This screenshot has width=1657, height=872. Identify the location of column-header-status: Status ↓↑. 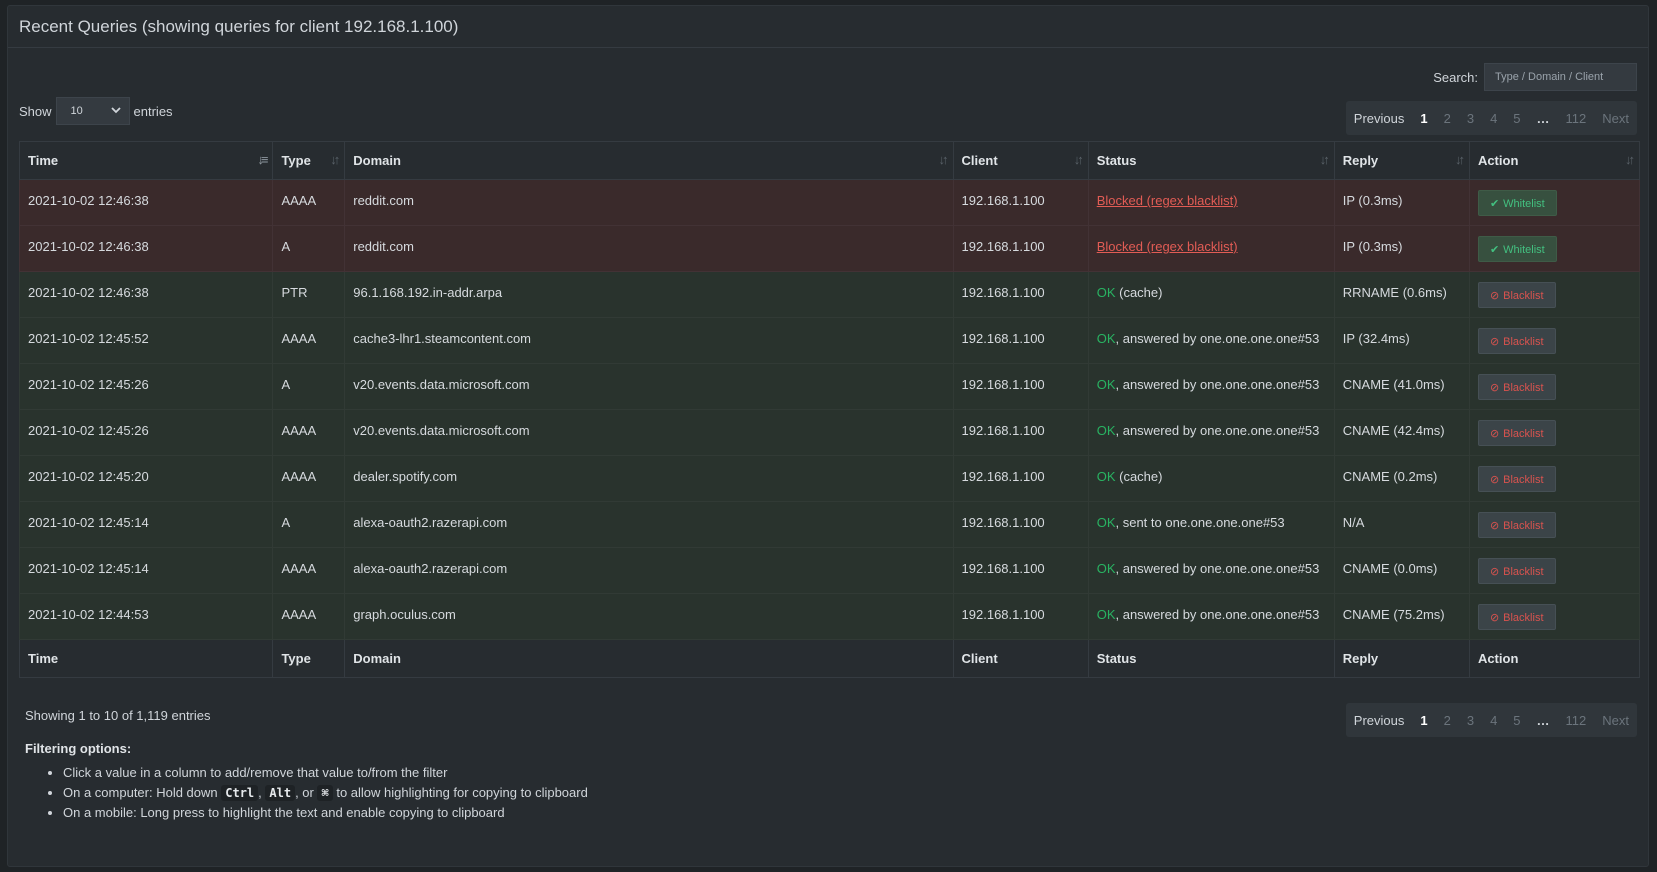
(1211, 160).